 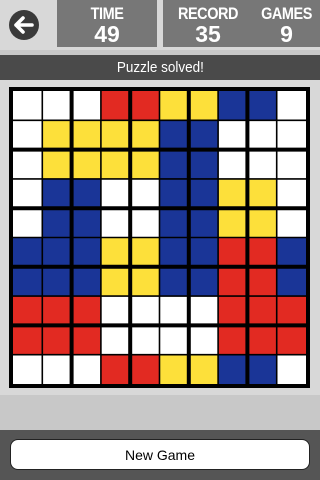 I want to click on back-button, so click(x=24, y=25).